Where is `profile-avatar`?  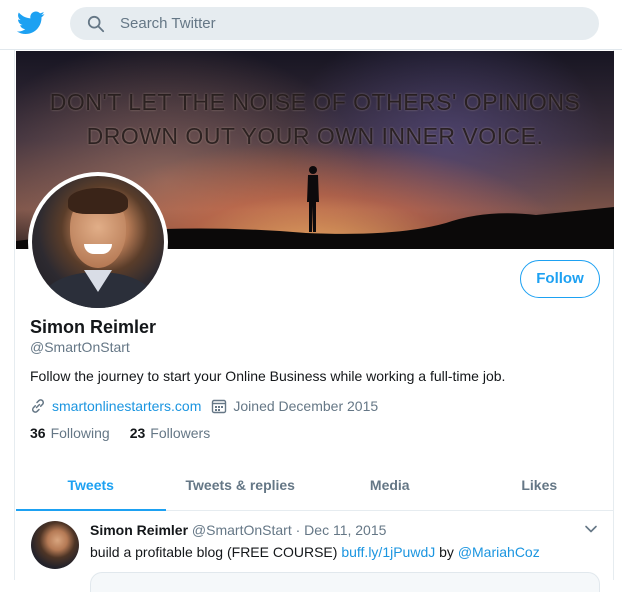
profile-avatar is located at coordinates (98, 242).